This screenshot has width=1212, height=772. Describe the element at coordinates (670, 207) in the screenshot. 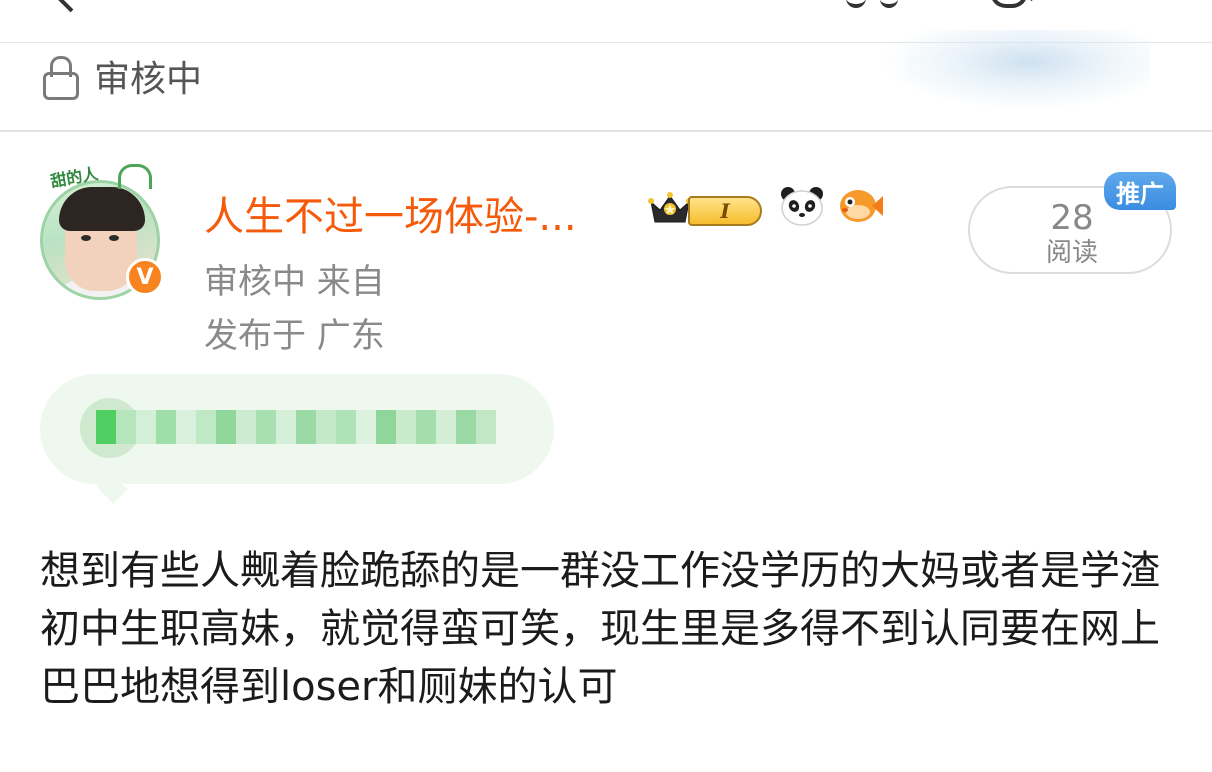

I see `crown-icon` at that location.